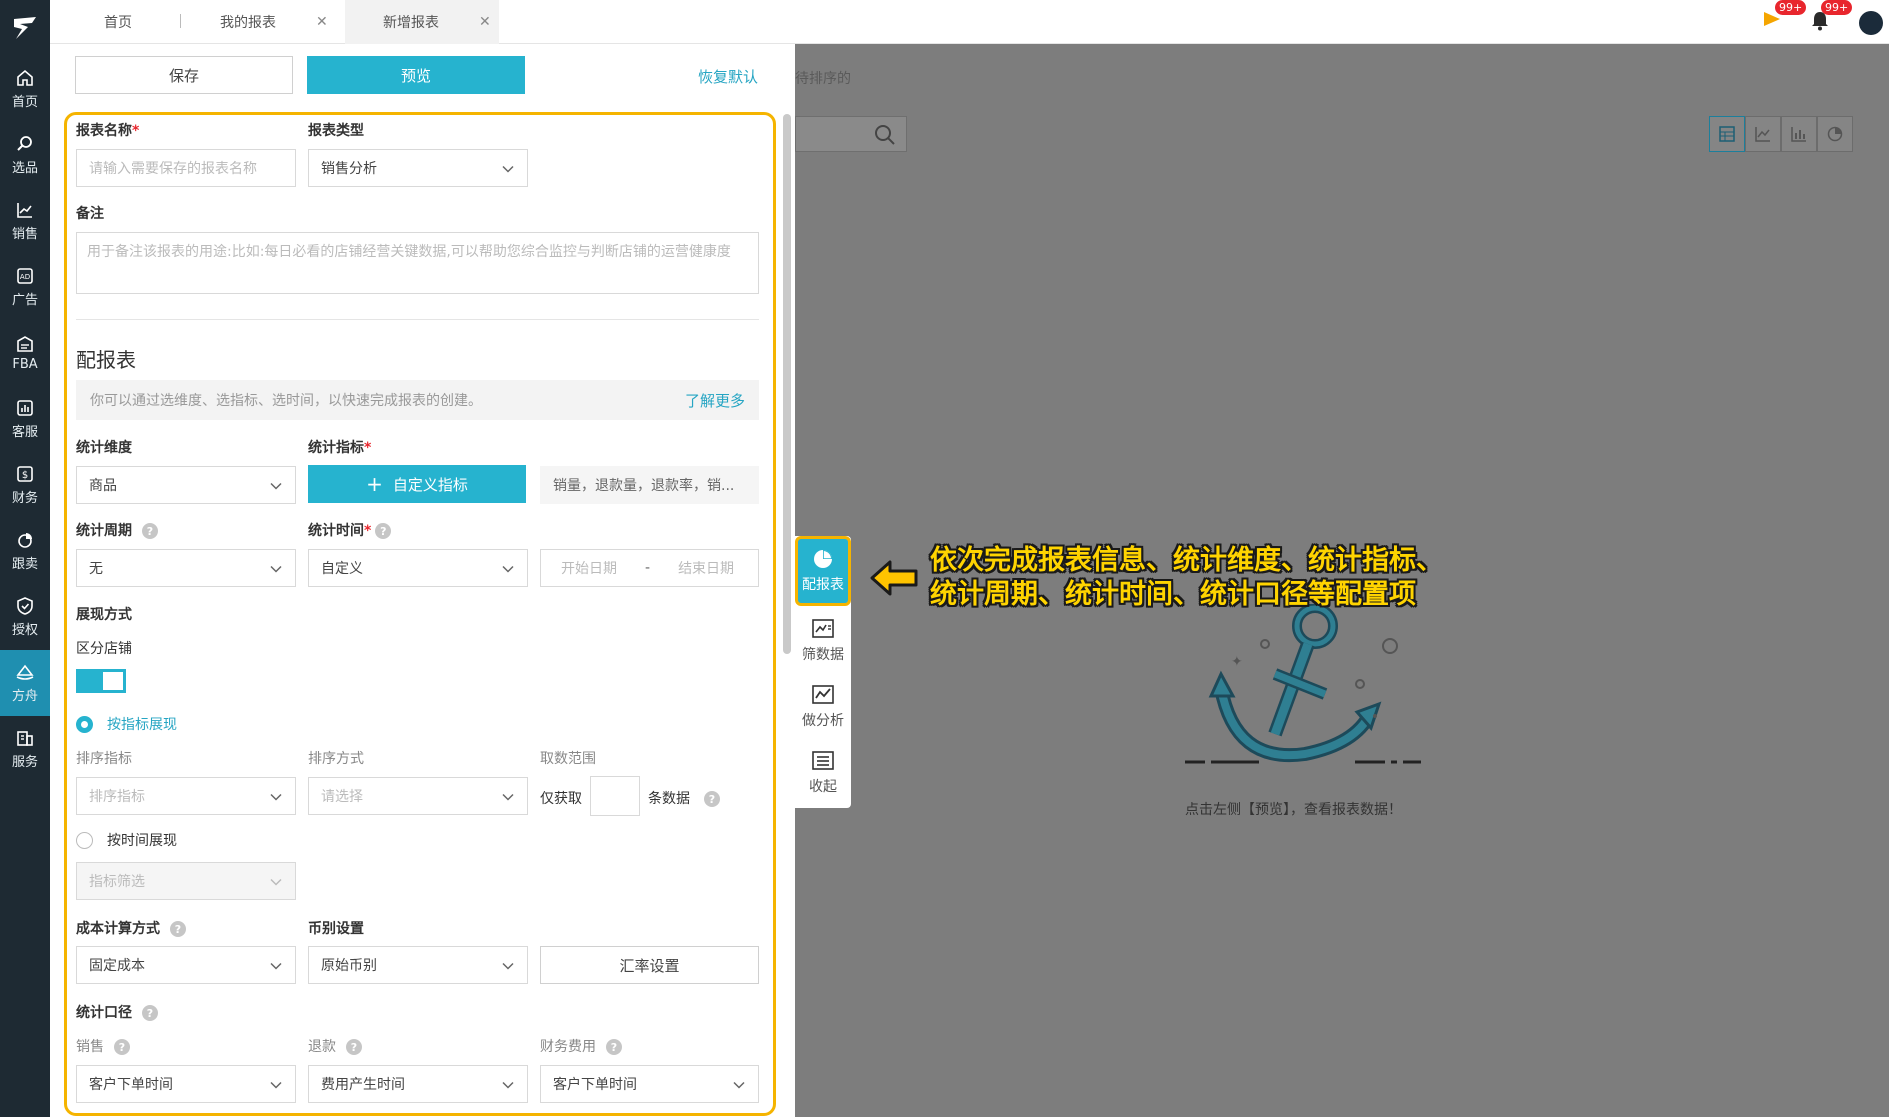 The image size is (1889, 1117). Describe the element at coordinates (24, 210) in the screenshot. I see `chart-line-icon` at that location.